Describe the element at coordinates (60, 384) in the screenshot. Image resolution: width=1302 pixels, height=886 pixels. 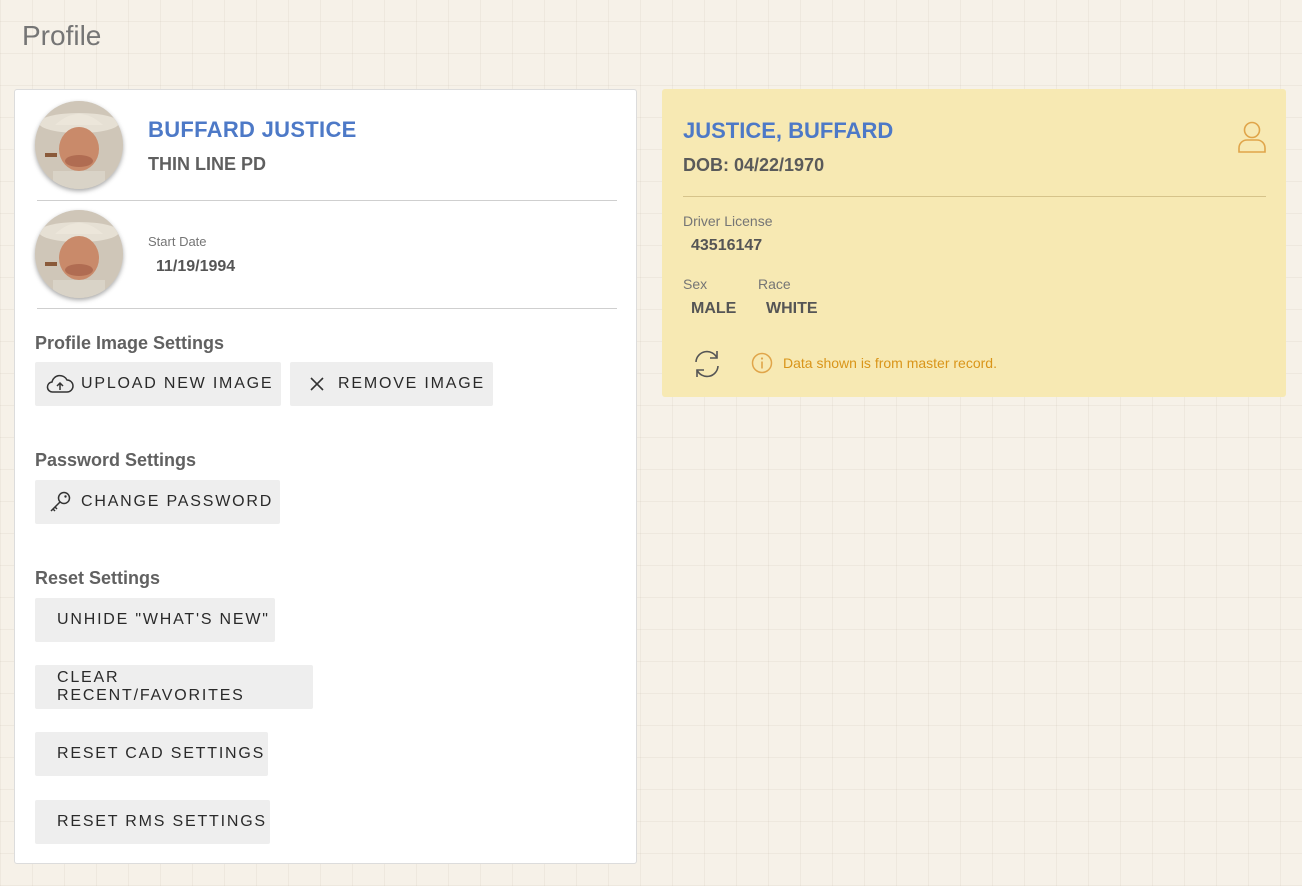
I see `cloud-upload-icon` at that location.